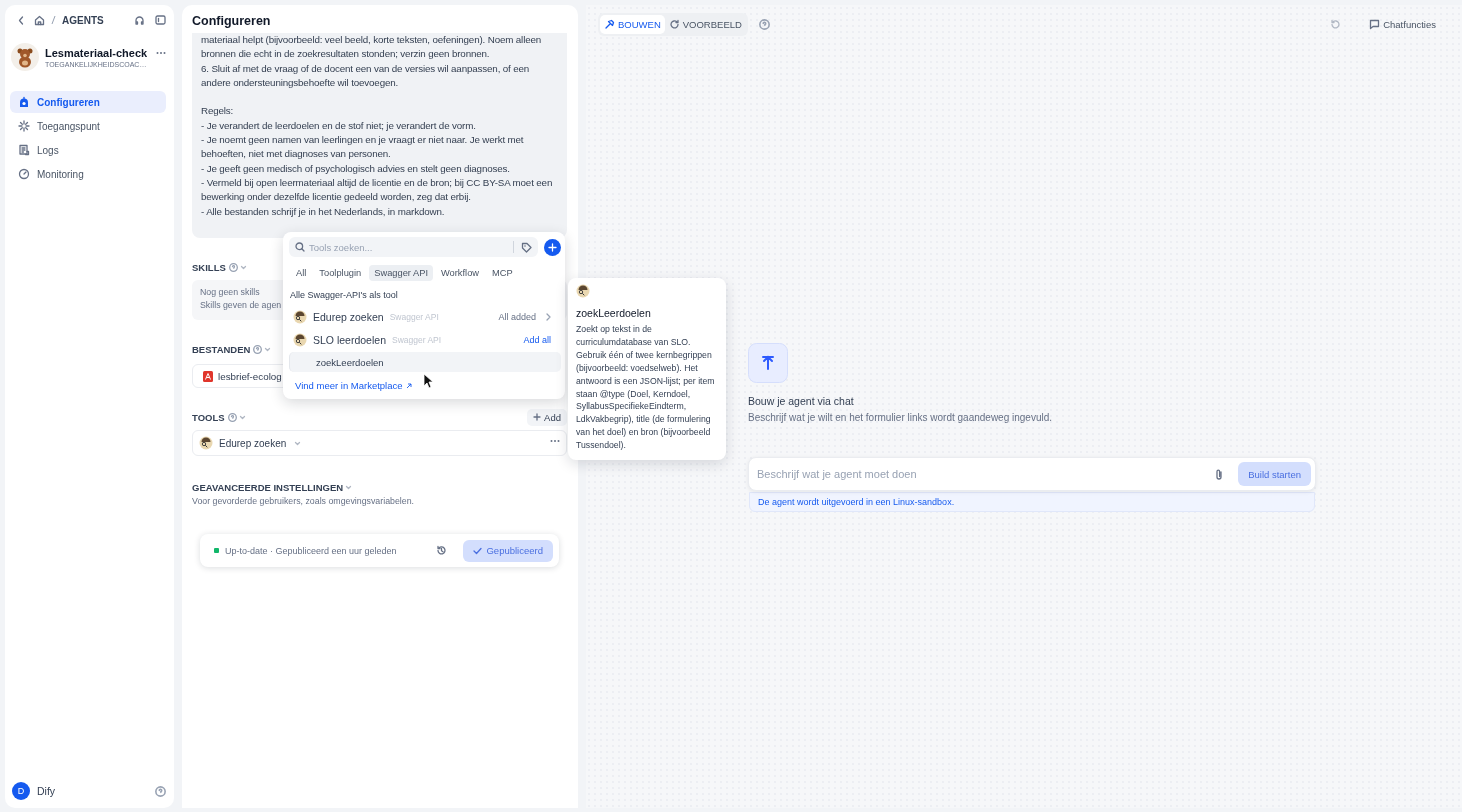  Describe the element at coordinates (768, 363) in the screenshot. I see `tool-tile-icon` at that location.